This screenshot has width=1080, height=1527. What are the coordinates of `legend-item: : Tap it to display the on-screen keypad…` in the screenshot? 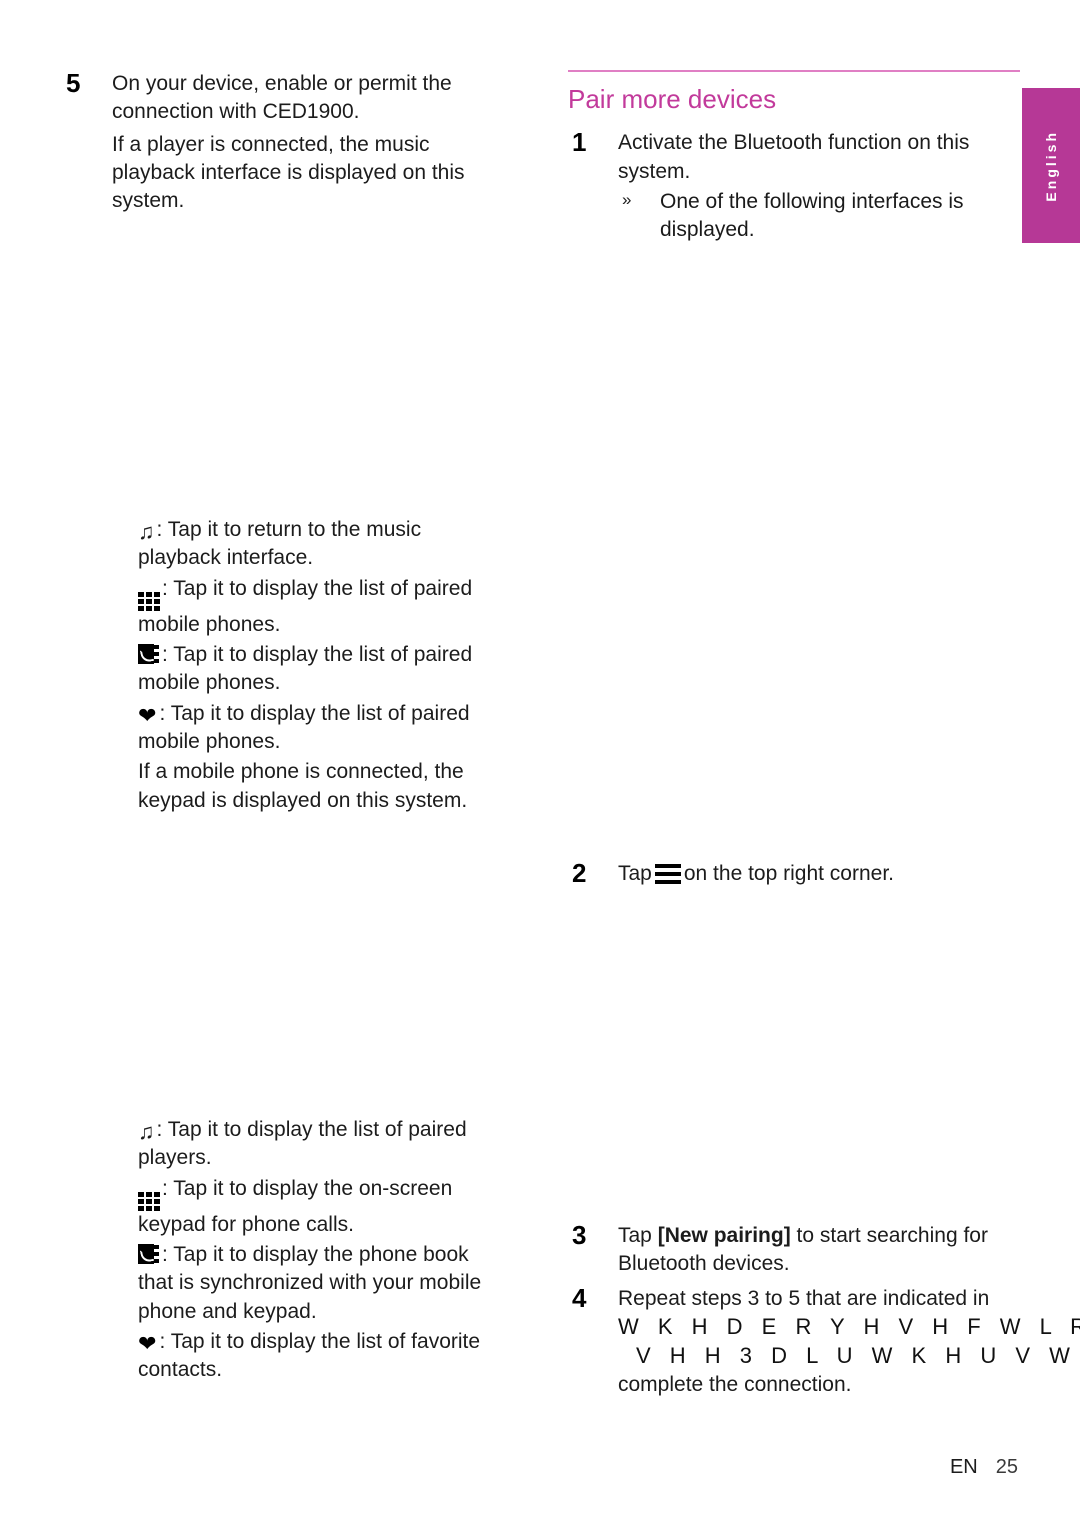 It's located at (320, 1207).